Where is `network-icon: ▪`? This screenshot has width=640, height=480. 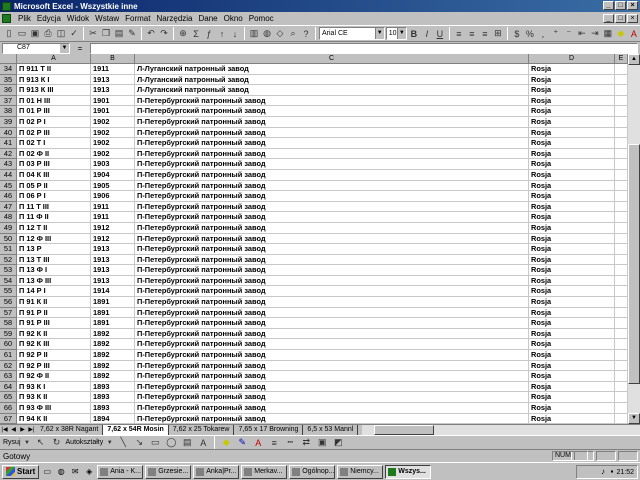
network-icon: ▪ is located at coordinates (611, 472).